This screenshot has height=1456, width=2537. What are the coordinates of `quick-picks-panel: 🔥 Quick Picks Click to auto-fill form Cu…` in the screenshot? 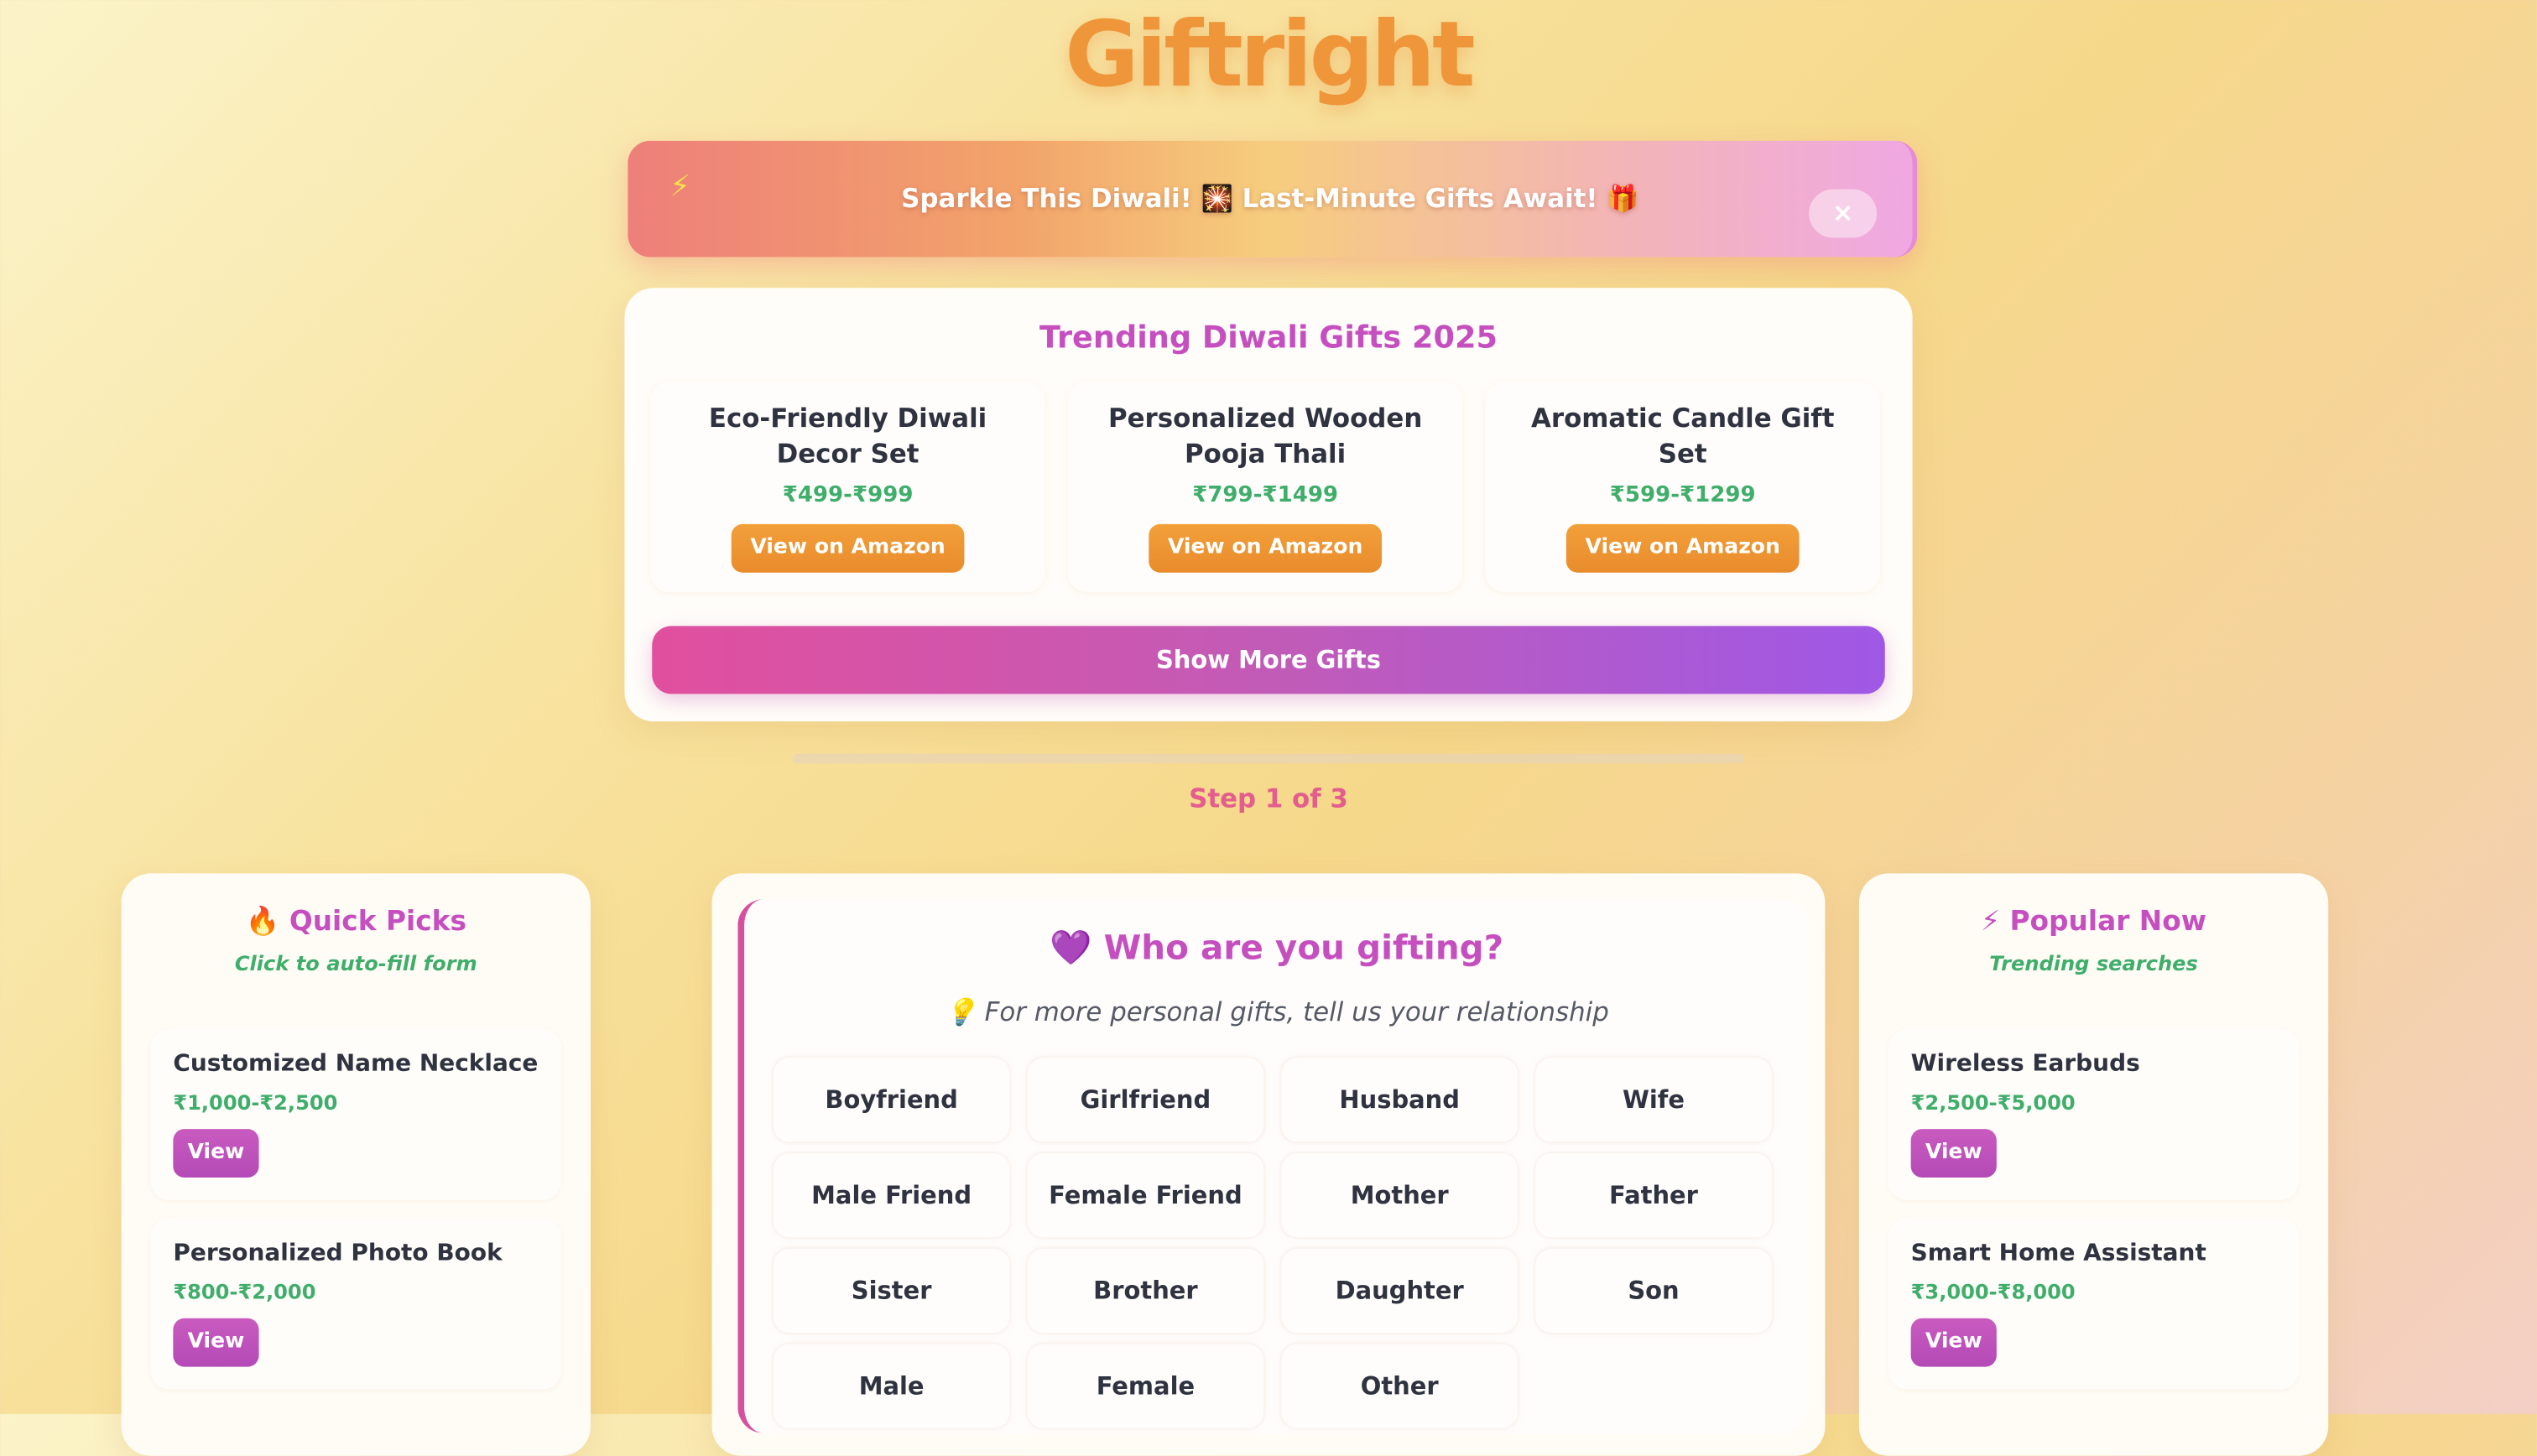 It's located at (356, 1164).